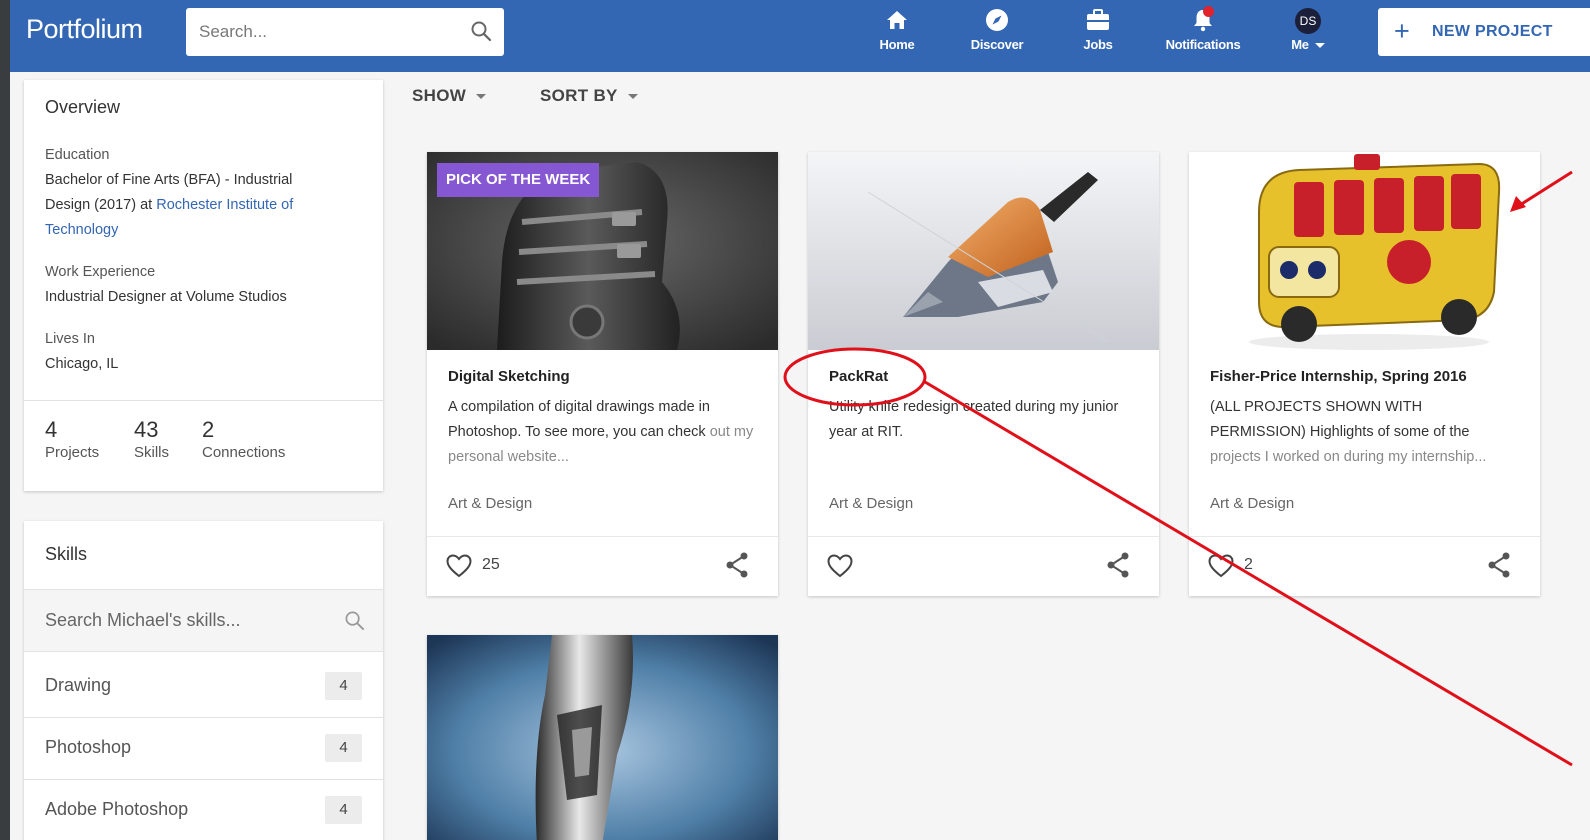  What do you see at coordinates (72, 439) in the screenshot?
I see `stat-projects: 4 Projects` at bounding box center [72, 439].